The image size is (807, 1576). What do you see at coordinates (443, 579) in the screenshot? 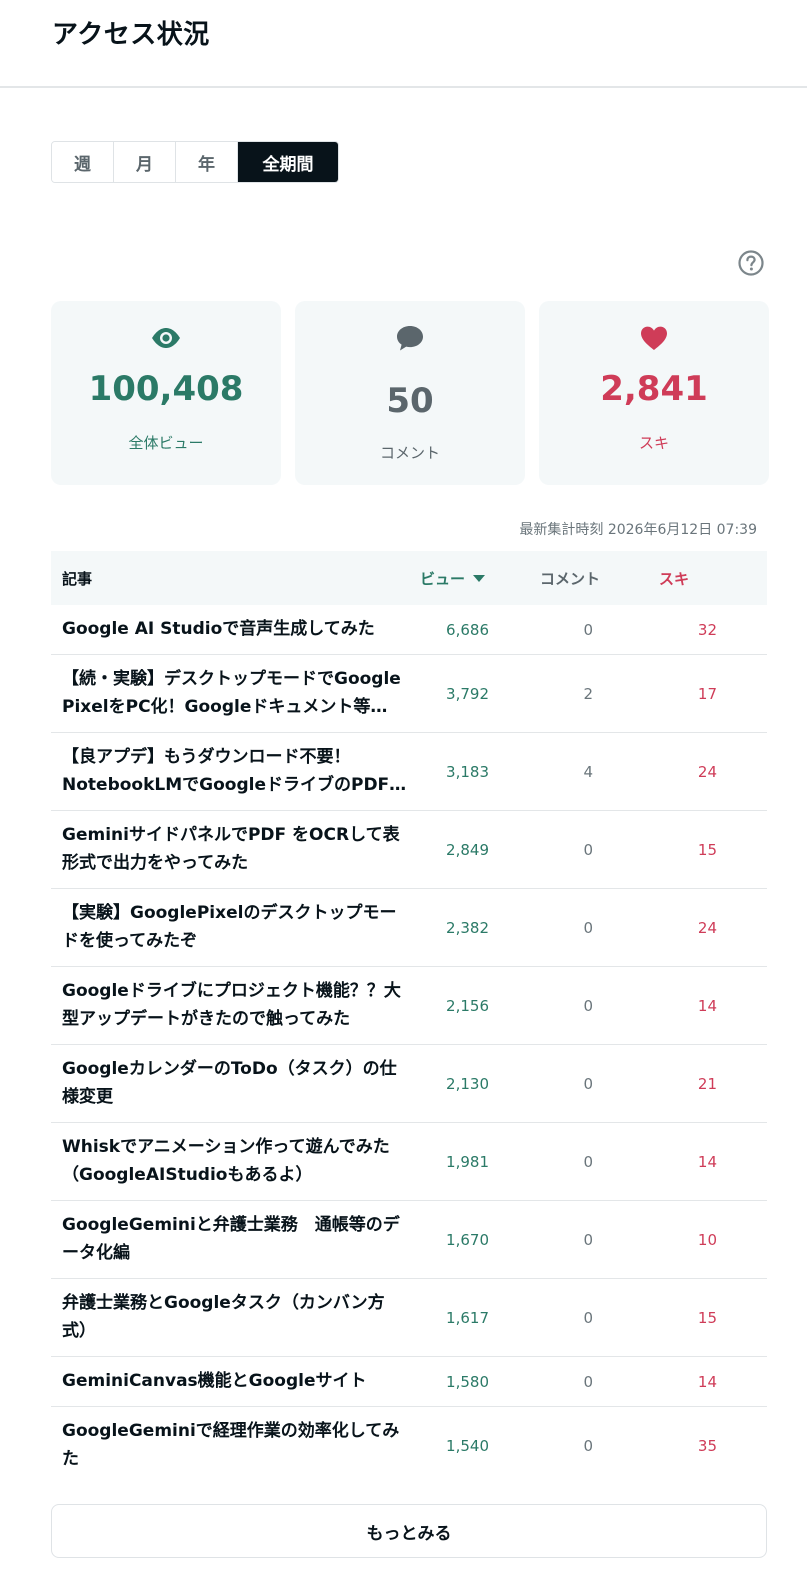
I see `header-views-label: ビュー` at bounding box center [443, 579].